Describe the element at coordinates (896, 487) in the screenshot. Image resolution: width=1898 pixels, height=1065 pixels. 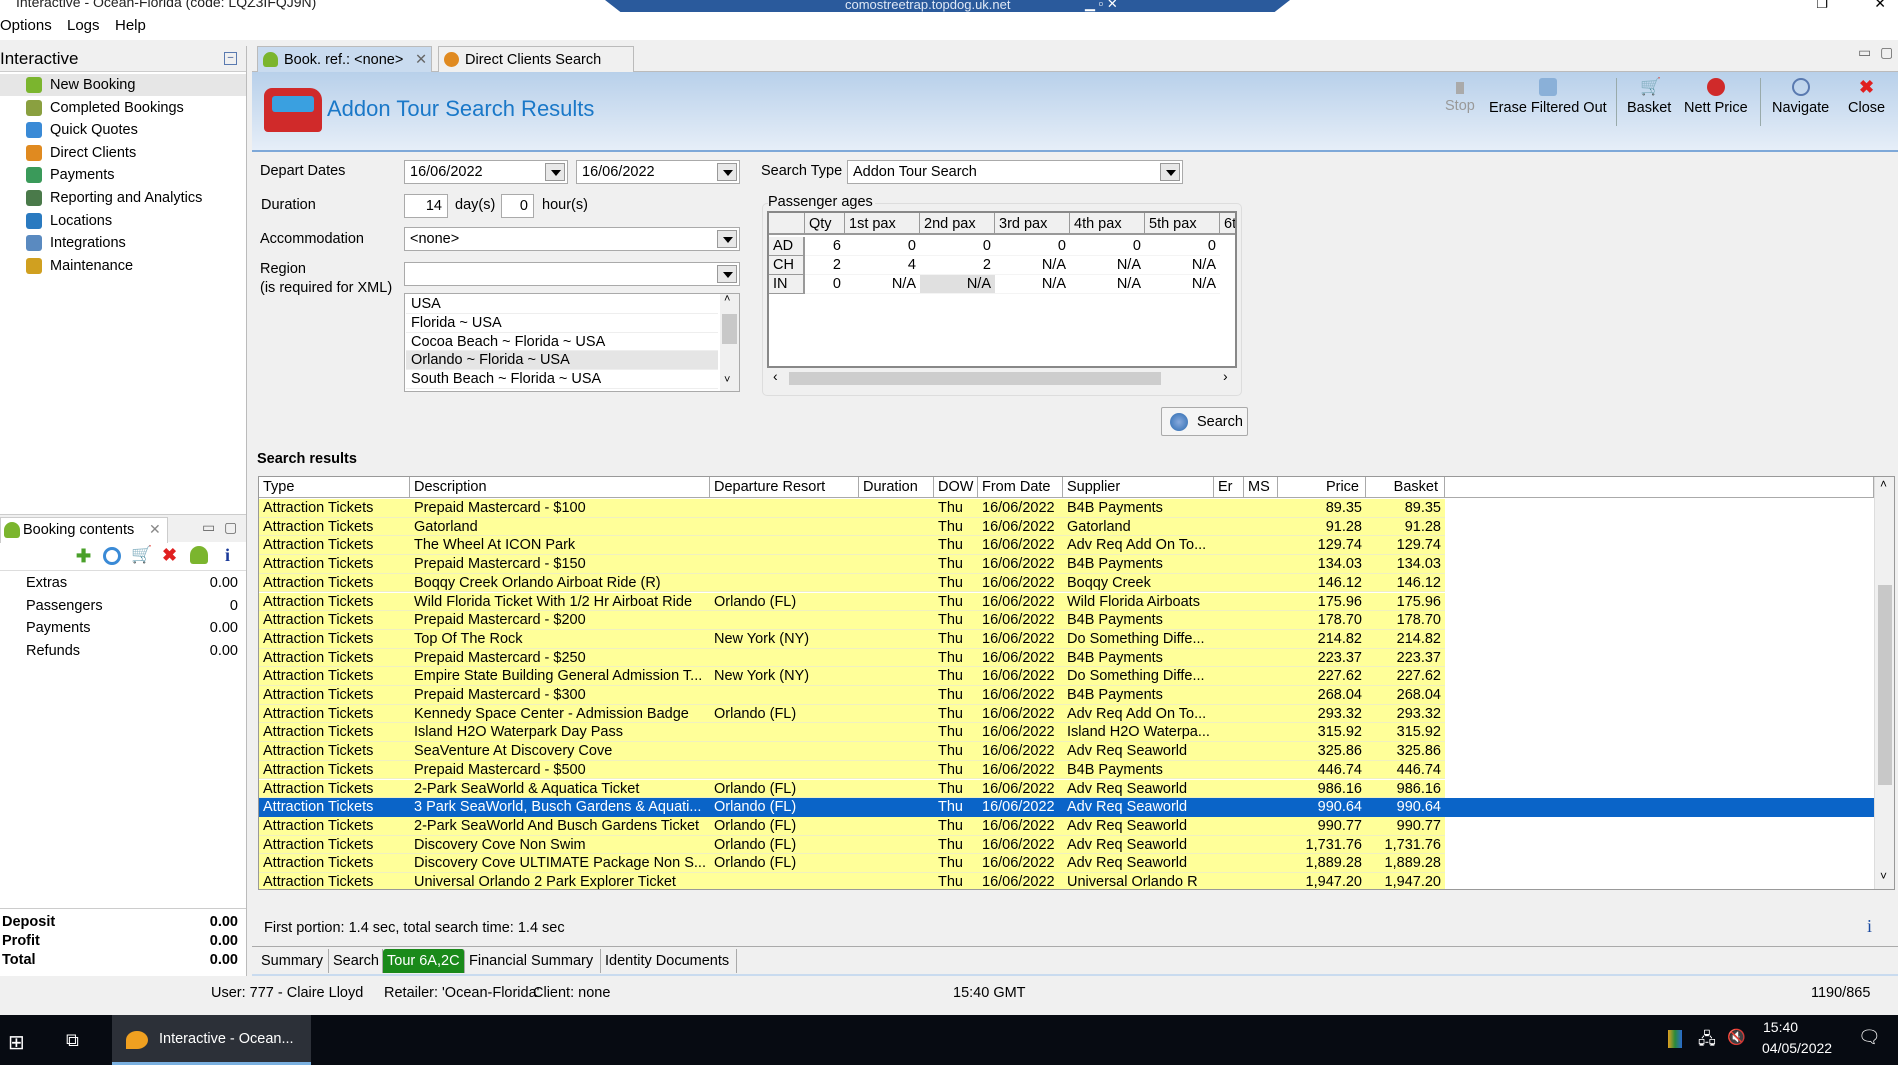
I see `column-header-duration: Duration` at that location.